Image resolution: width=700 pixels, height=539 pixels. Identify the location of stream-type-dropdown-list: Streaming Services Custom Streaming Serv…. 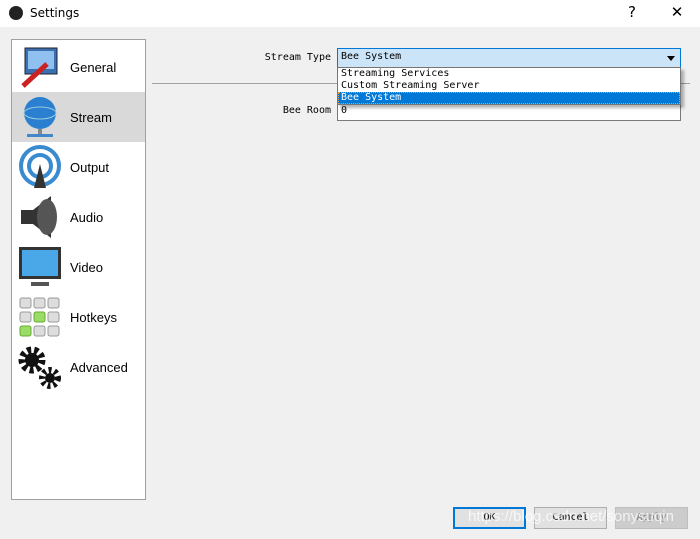
(509, 86).